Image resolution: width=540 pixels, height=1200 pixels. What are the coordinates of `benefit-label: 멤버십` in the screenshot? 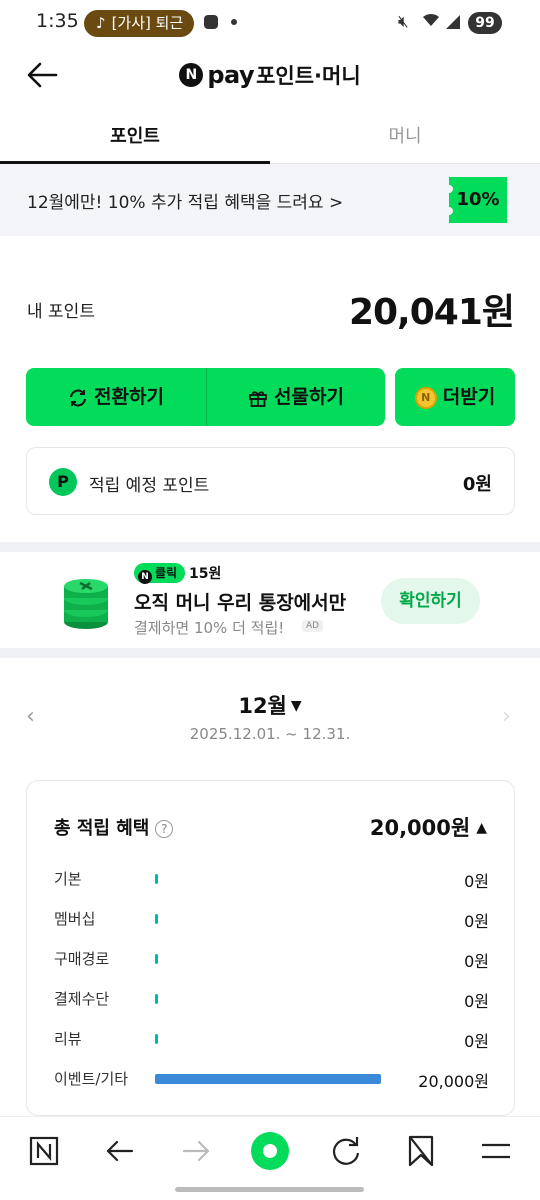 It's located at (75, 919).